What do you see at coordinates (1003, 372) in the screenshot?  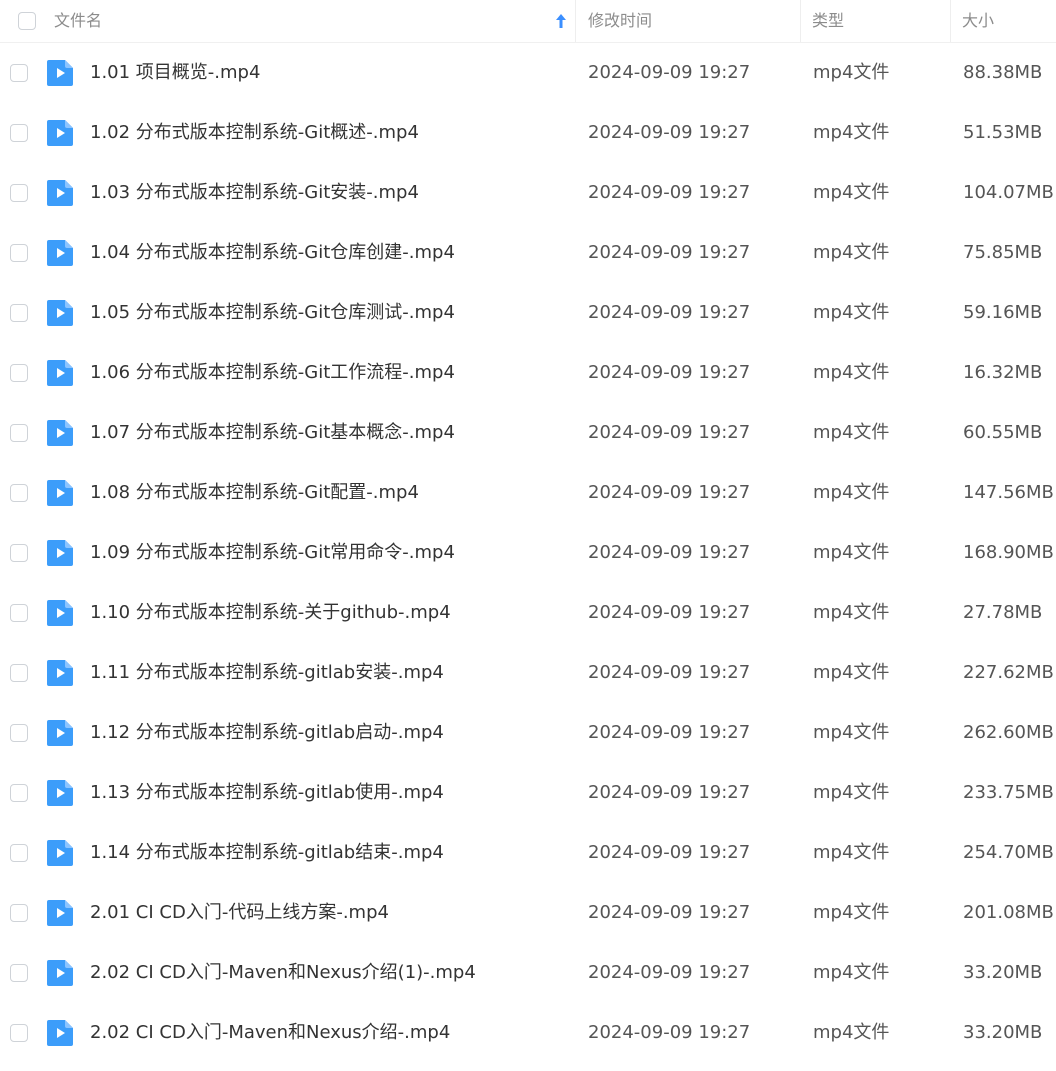 I see `file-size: 16.32MB` at bounding box center [1003, 372].